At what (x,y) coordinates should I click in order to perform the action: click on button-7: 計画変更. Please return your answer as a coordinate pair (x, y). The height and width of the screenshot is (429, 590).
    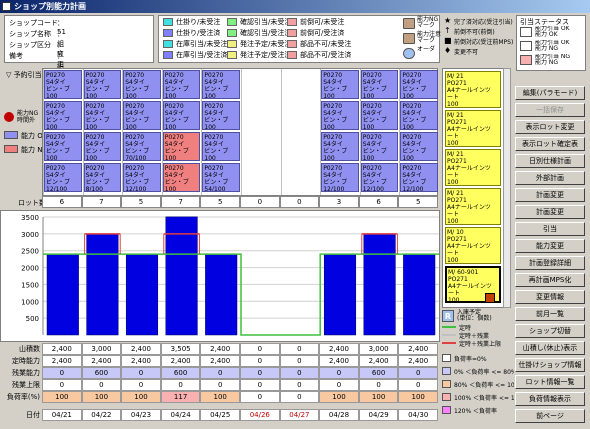
    Looking at the image, I should click on (550, 212).